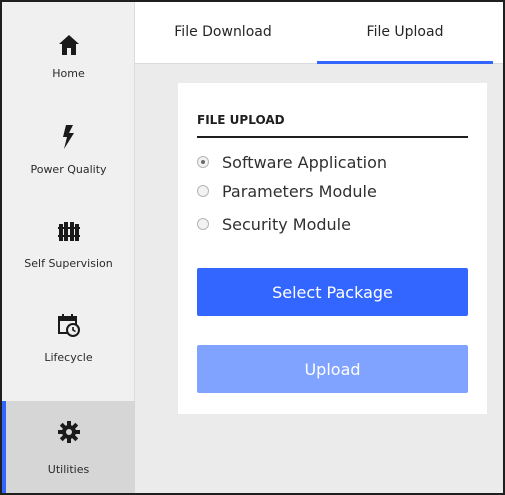 This screenshot has height=495, width=505. What do you see at coordinates (299, 191) in the screenshot?
I see `radio-label: Parameters Module` at bounding box center [299, 191].